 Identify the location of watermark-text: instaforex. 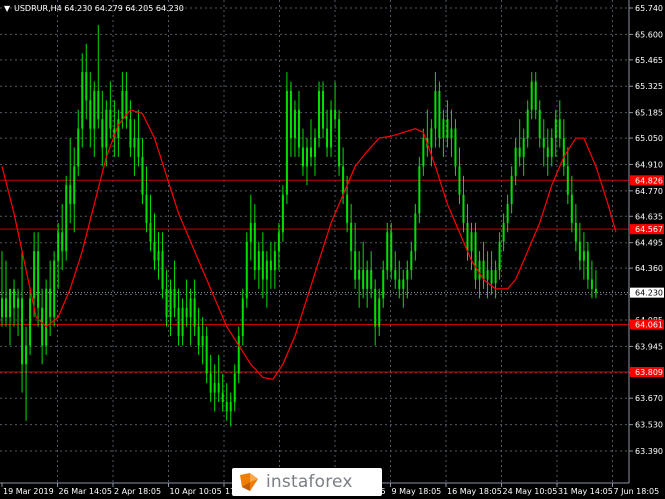
(309, 482).